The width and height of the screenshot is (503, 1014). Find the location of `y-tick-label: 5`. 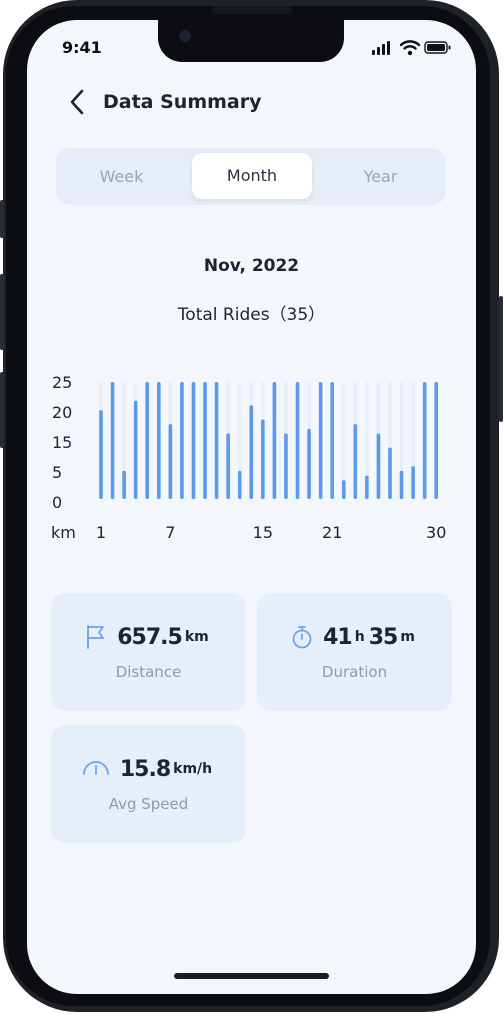

y-tick-label: 5 is located at coordinates (57, 472).